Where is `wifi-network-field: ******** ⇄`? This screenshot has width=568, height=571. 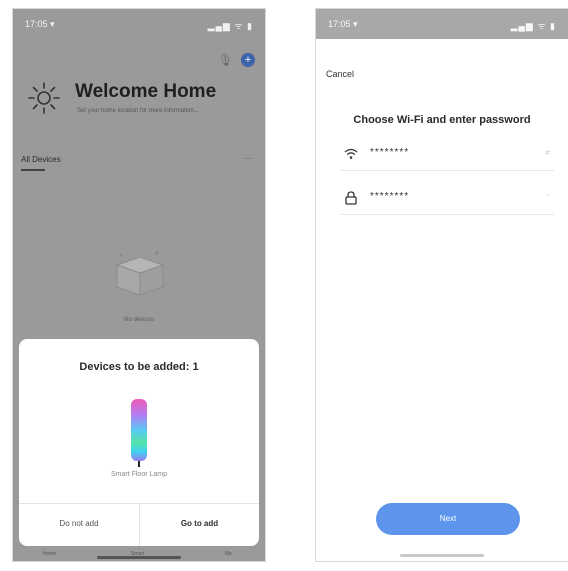
wifi-network-field: ******** ⇄ is located at coordinates (447, 157).